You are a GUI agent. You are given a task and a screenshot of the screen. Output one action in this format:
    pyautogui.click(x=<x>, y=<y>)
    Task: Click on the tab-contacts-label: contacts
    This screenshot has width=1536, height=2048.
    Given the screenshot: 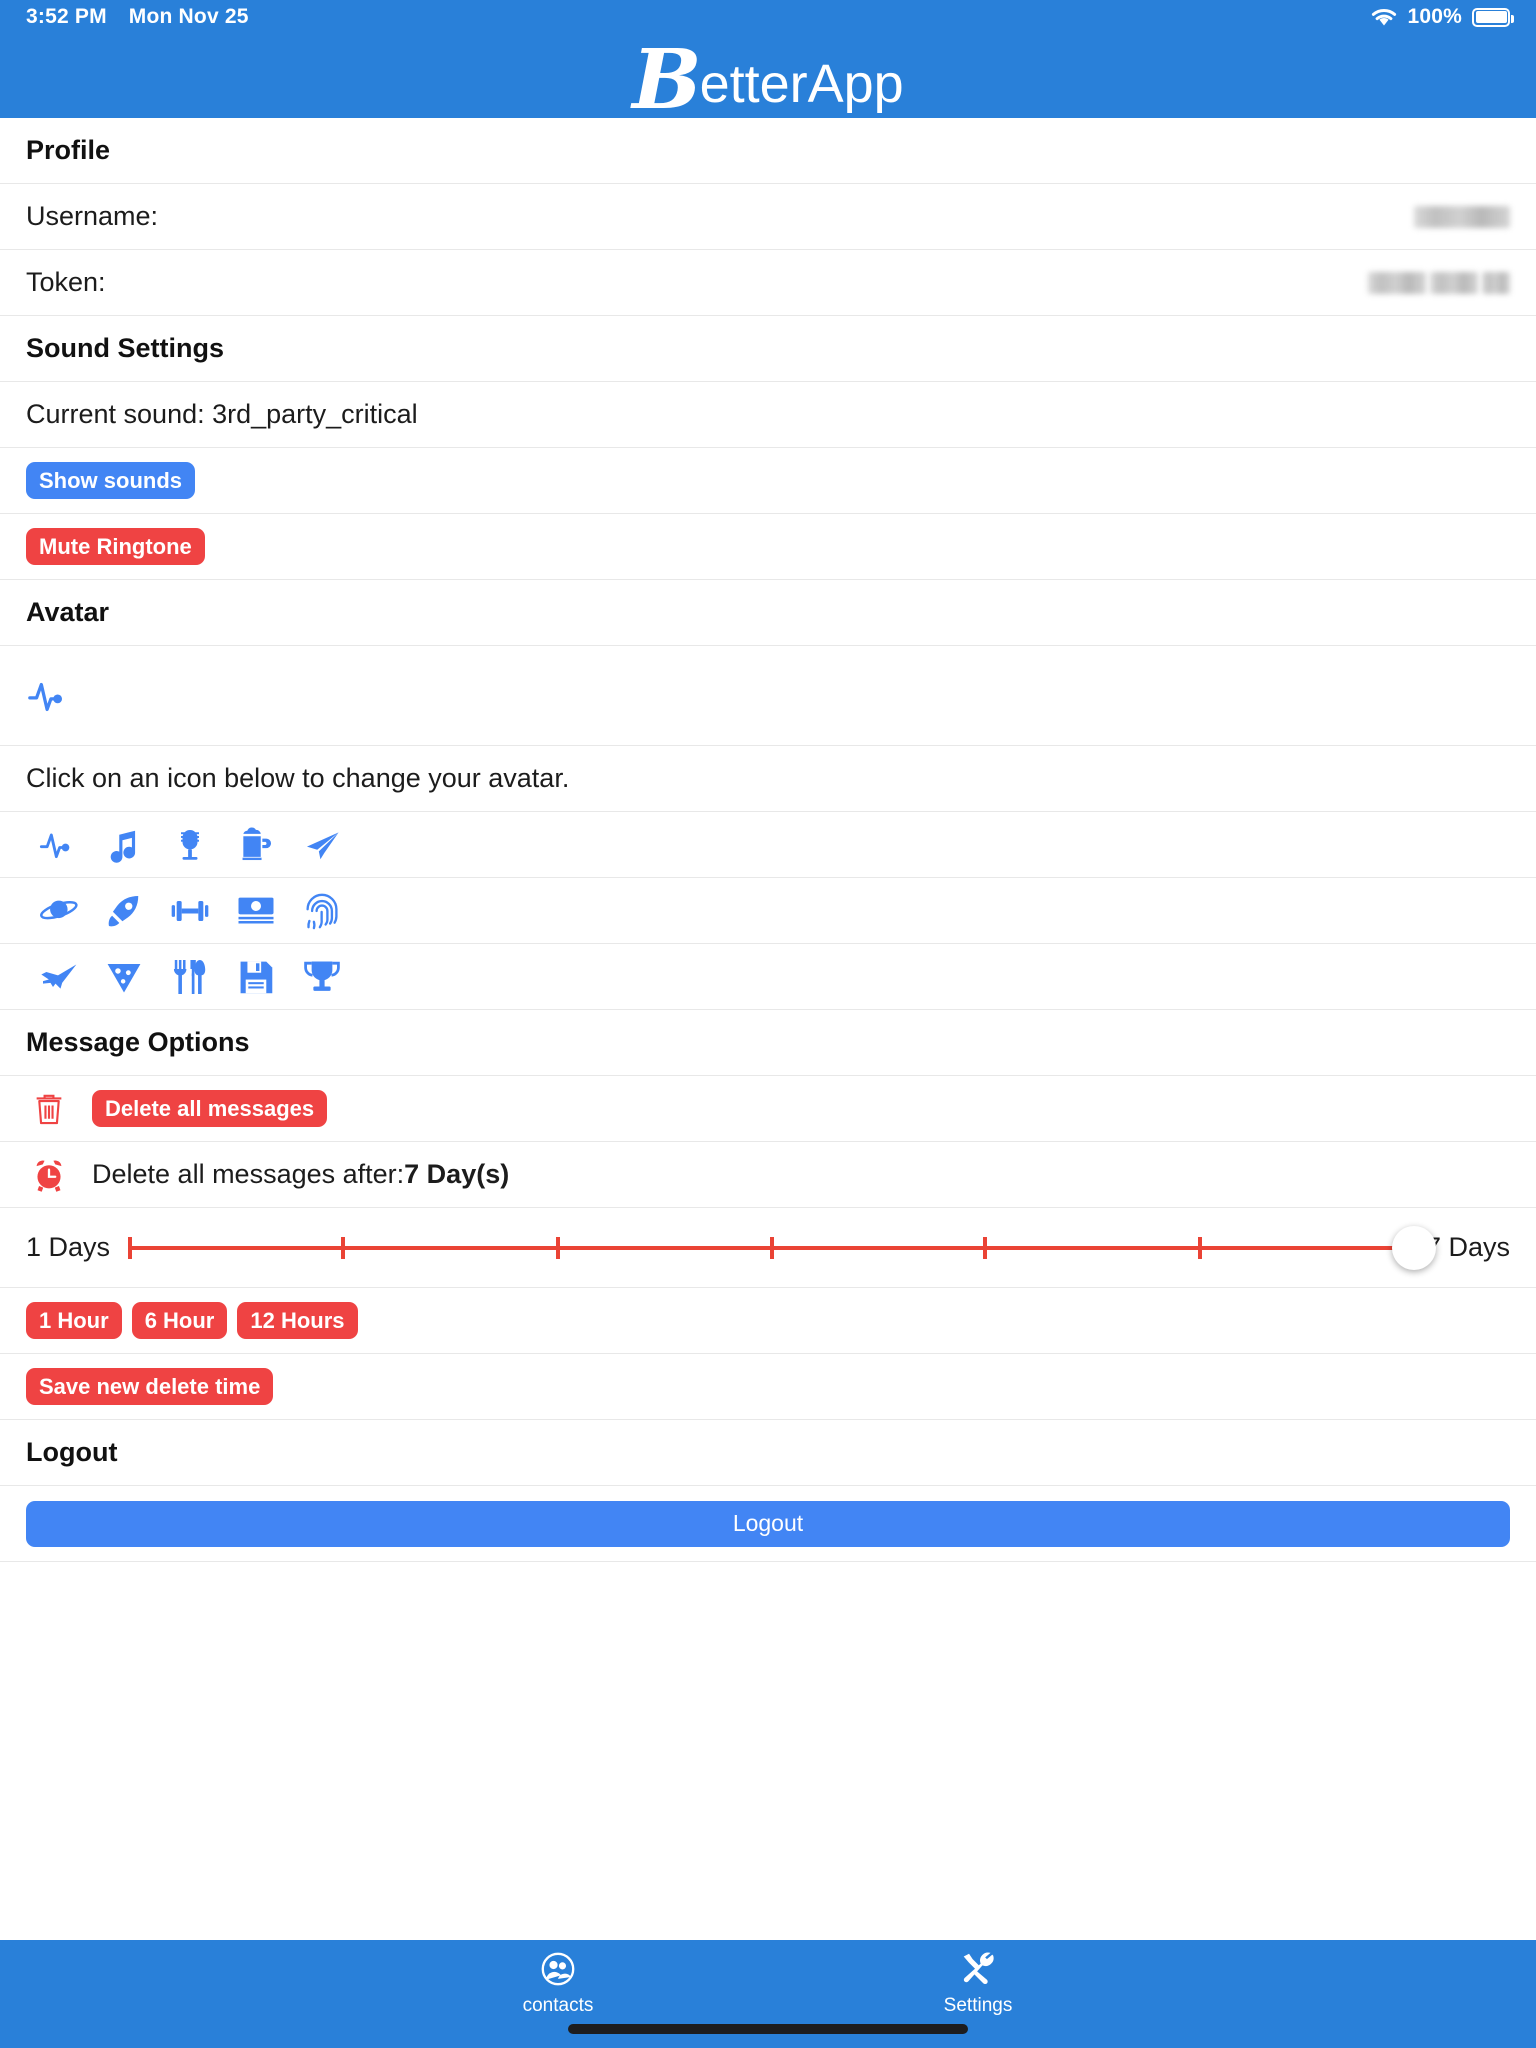 What is the action you would take?
    pyautogui.click(x=558, y=2005)
    